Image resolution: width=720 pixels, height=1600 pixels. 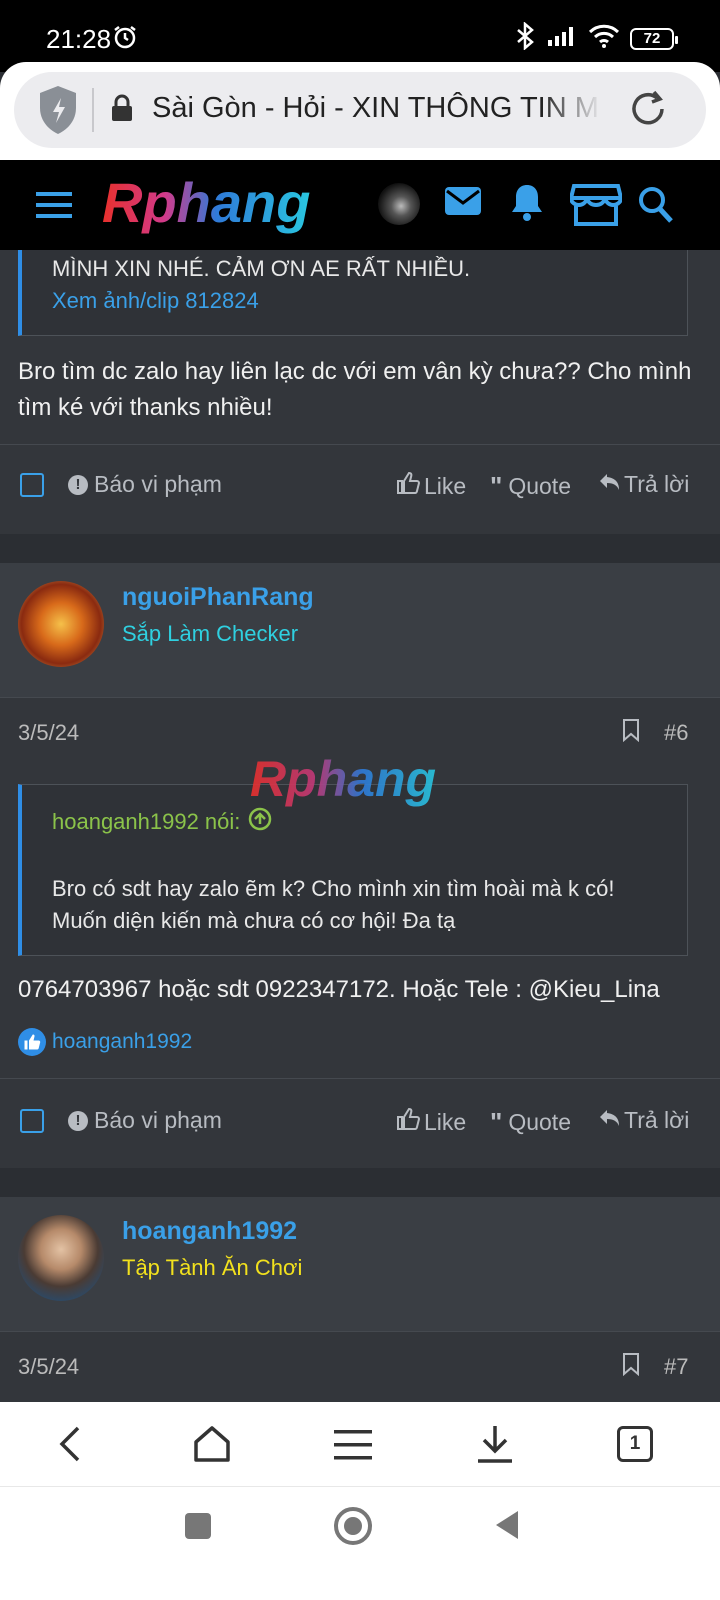 What do you see at coordinates (360, 1367) in the screenshot?
I see `post-7: 3/5/24 #7` at bounding box center [360, 1367].